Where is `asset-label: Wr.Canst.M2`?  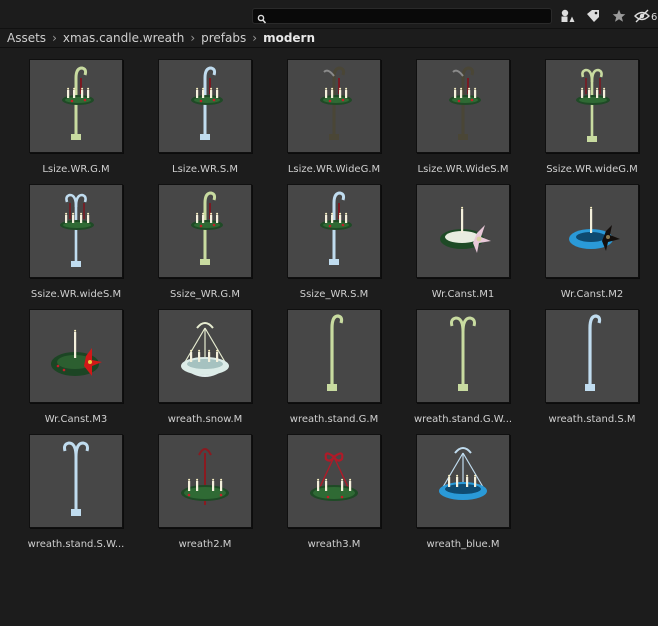 asset-label: Wr.Canst.M2 is located at coordinates (592, 294).